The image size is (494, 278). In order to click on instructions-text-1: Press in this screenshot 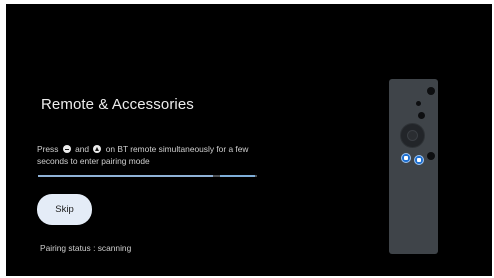, I will do `click(48, 149)`.